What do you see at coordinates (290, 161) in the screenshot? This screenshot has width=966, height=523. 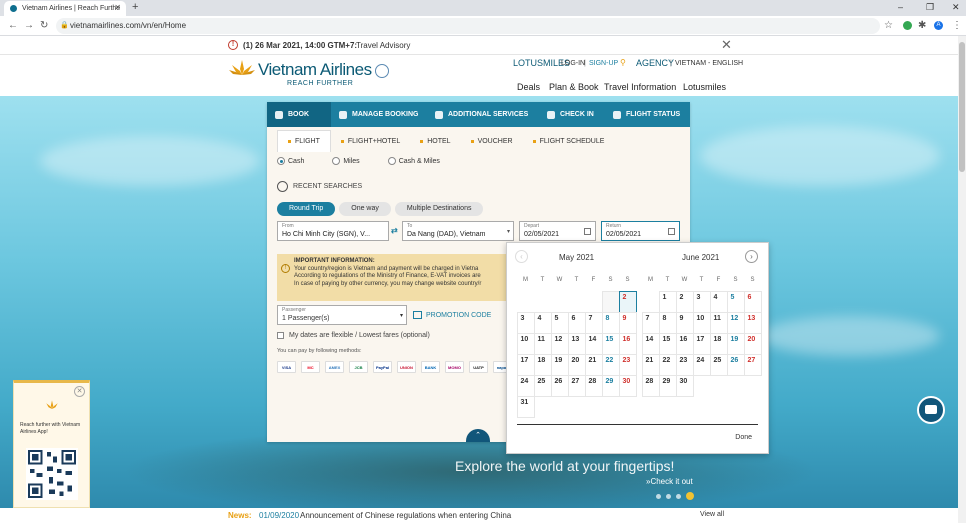 I see `pay-cash-radio: Cash` at bounding box center [290, 161].